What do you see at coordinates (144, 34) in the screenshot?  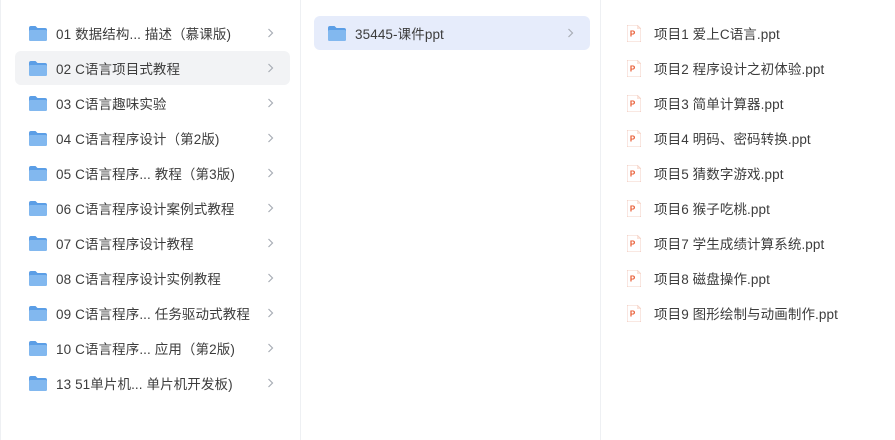 I see `folder-label: 01 数据结构... 描述（慕课版)` at bounding box center [144, 34].